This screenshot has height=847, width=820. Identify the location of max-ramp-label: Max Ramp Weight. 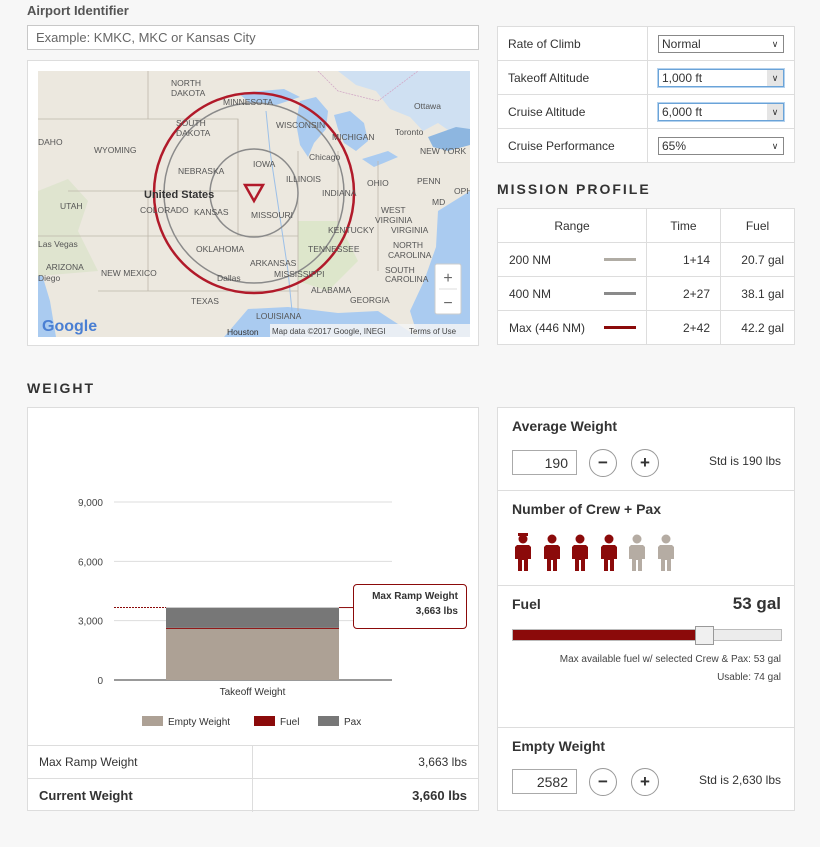
(140, 762).